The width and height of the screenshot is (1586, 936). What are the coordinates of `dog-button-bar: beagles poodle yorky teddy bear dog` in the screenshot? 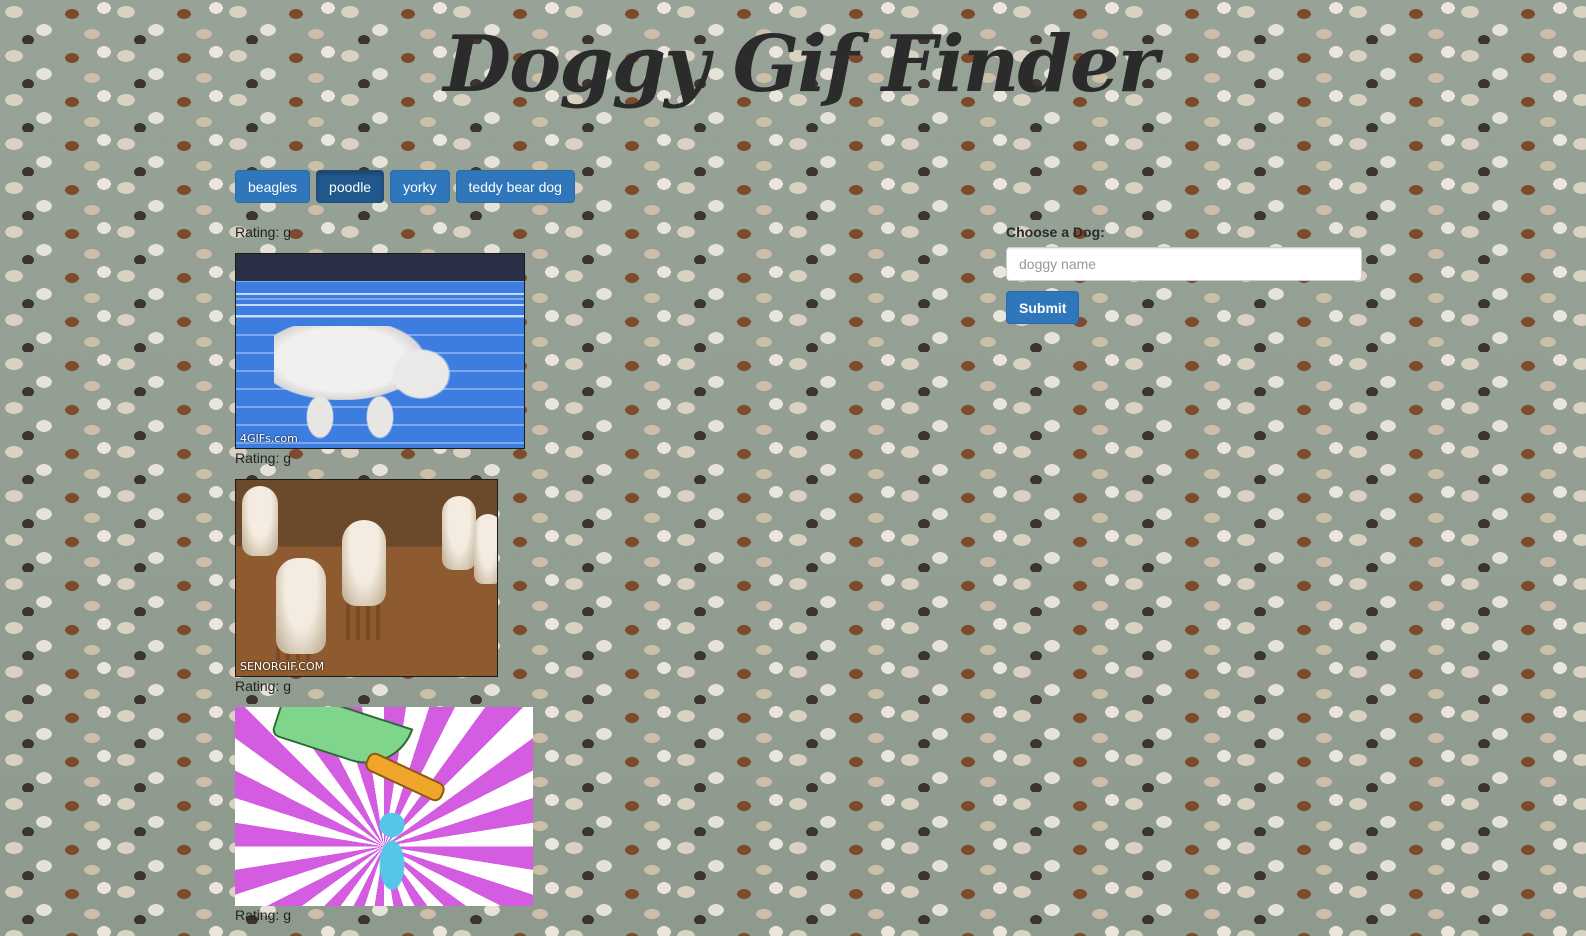 It's located at (405, 186).